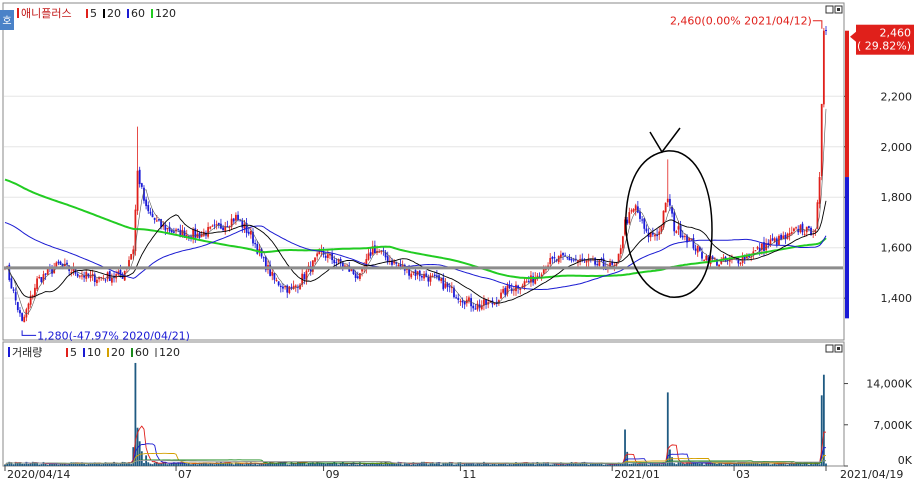 This screenshot has width=914, height=483. What do you see at coordinates (847, 104) in the screenshot?
I see `price-range-bar-up` at bounding box center [847, 104].